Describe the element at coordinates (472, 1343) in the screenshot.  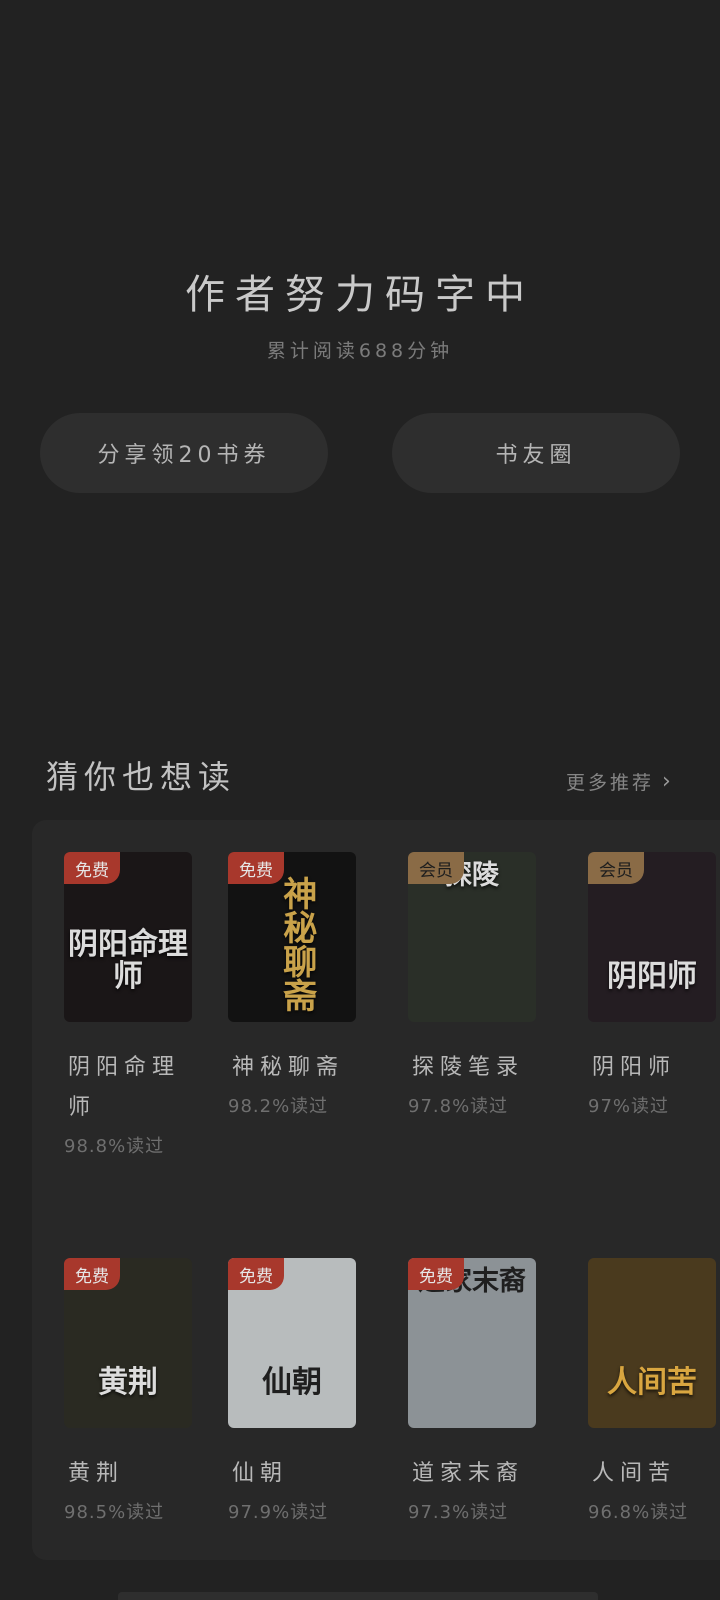
I see `book-cover: 道家末裔 免费` at that location.